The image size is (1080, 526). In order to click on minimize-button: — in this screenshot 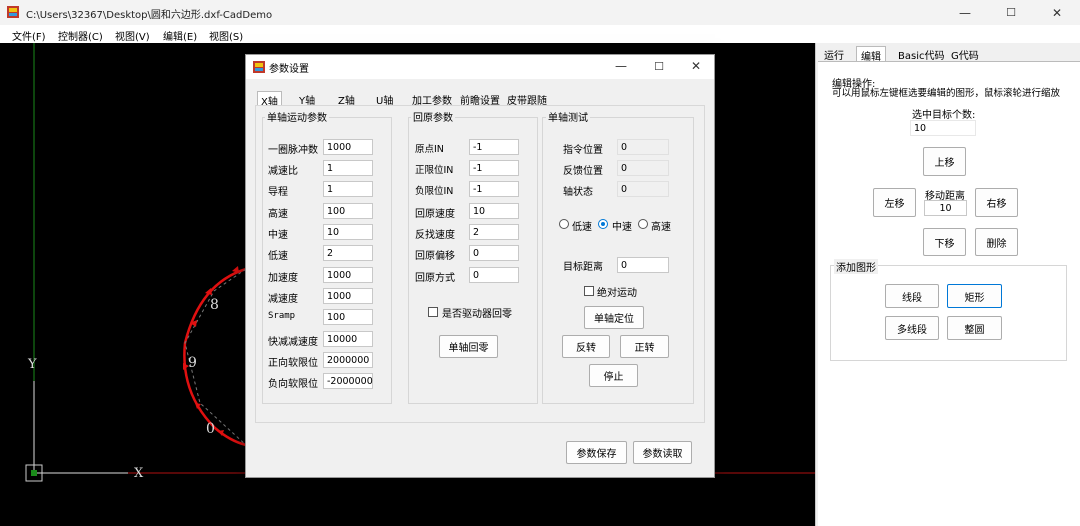, I will do `click(965, 12)`.